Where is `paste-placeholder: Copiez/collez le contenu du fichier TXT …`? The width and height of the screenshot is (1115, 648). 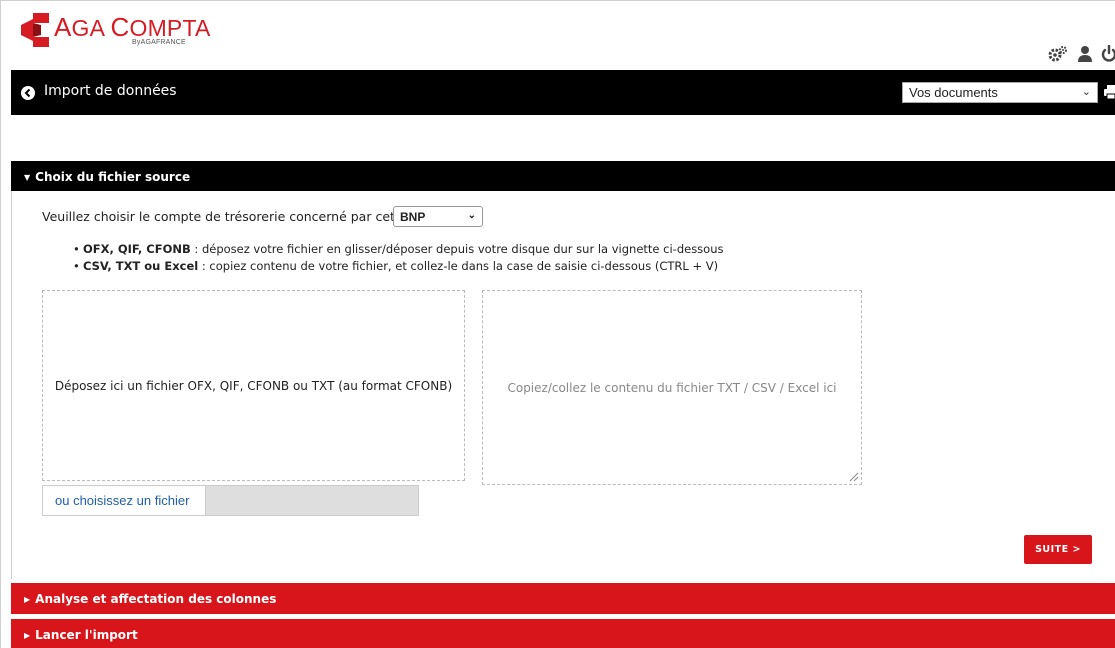 paste-placeholder: Copiez/collez le contenu du fichier TXT … is located at coordinates (672, 387).